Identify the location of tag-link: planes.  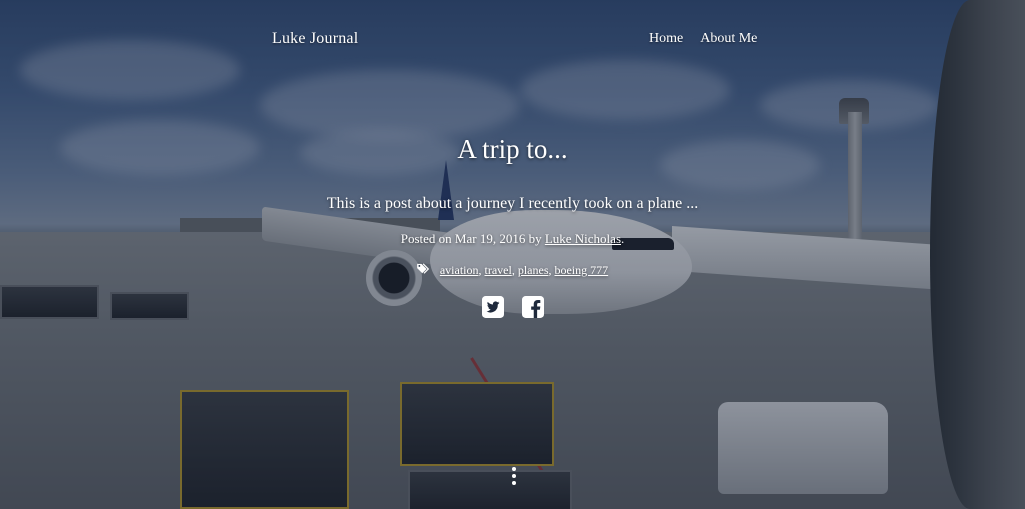
(533, 270).